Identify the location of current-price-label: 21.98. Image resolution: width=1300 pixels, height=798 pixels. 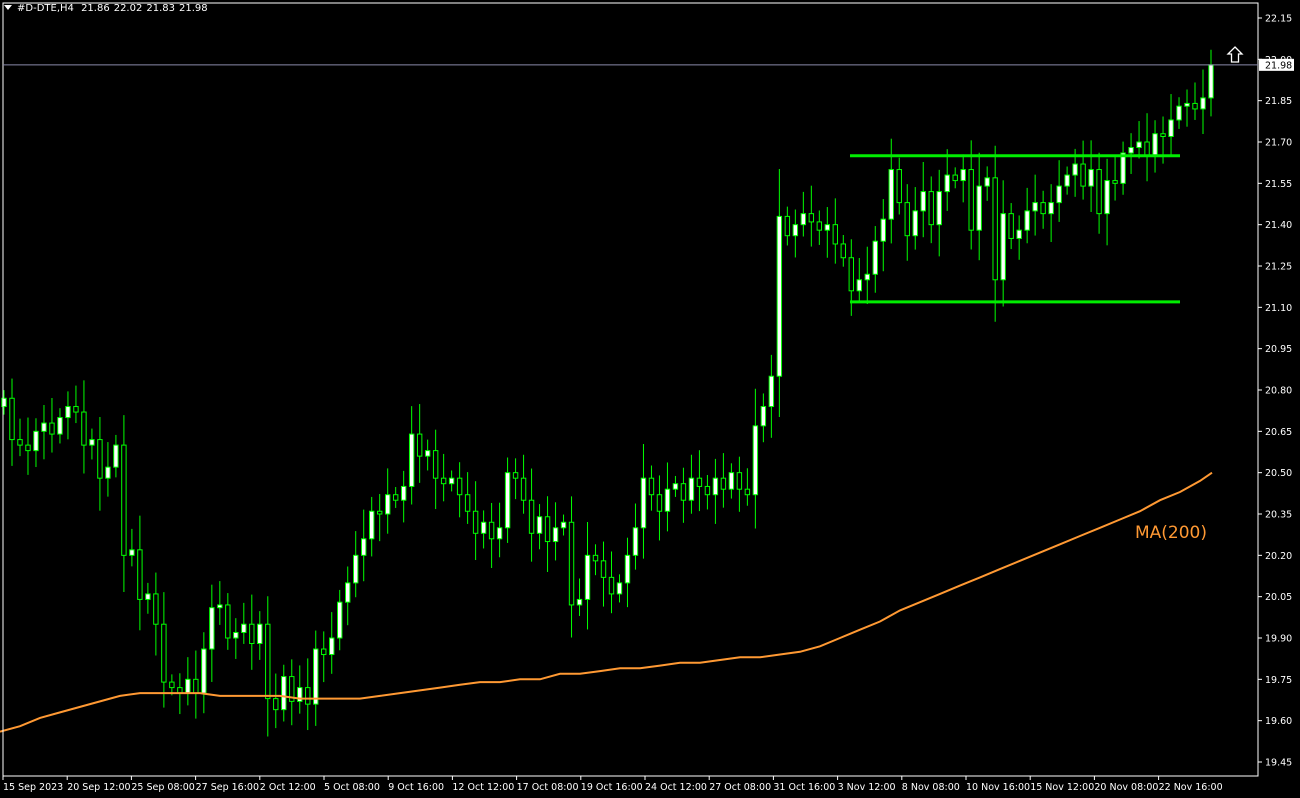
(1278, 65).